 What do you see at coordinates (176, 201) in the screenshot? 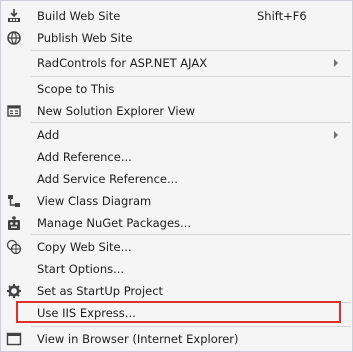
I see `menu-item-view-class-diagram: View Class Diagram` at bounding box center [176, 201].